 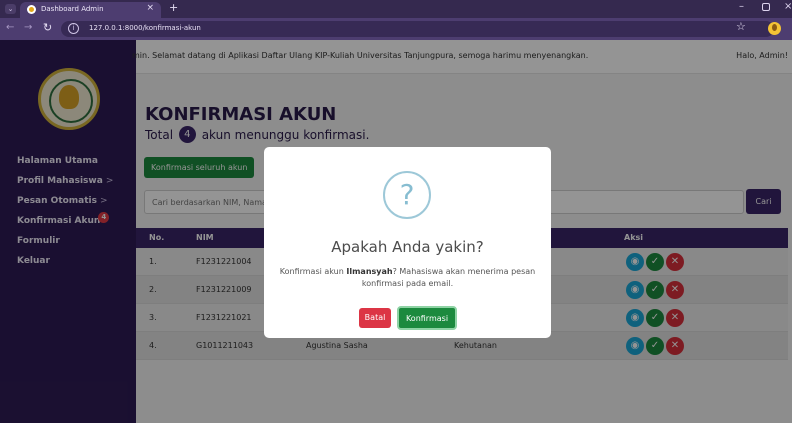 What do you see at coordinates (10, 9) in the screenshot?
I see `tab-search-icon: ⌄` at bounding box center [10, 9].